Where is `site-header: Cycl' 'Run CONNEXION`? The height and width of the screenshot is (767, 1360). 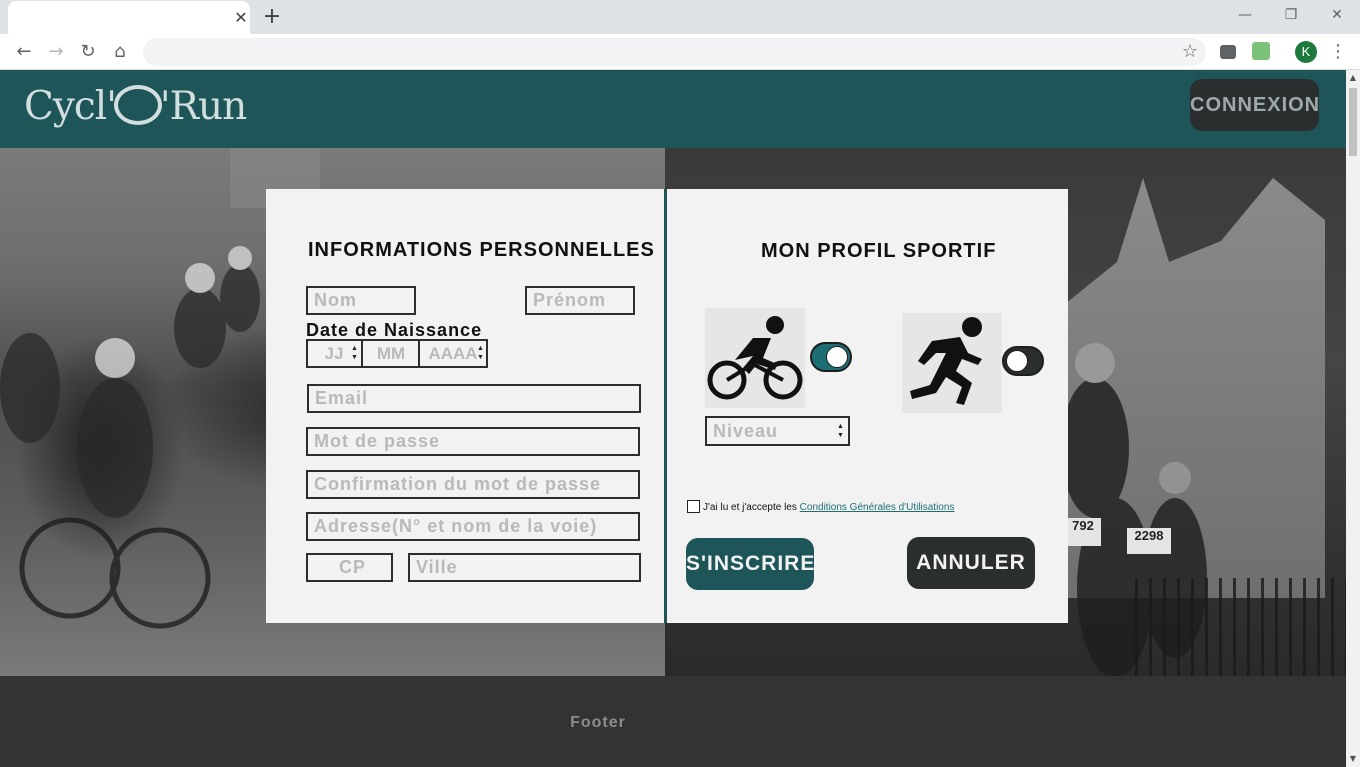
site-header: Cycl' 'Run CONNEXION is located at coordinates (673, 109).